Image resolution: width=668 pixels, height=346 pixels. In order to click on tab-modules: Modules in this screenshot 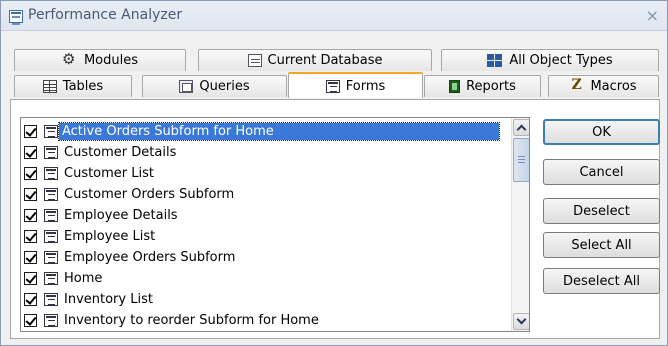, I will do `click(100, 60)`.